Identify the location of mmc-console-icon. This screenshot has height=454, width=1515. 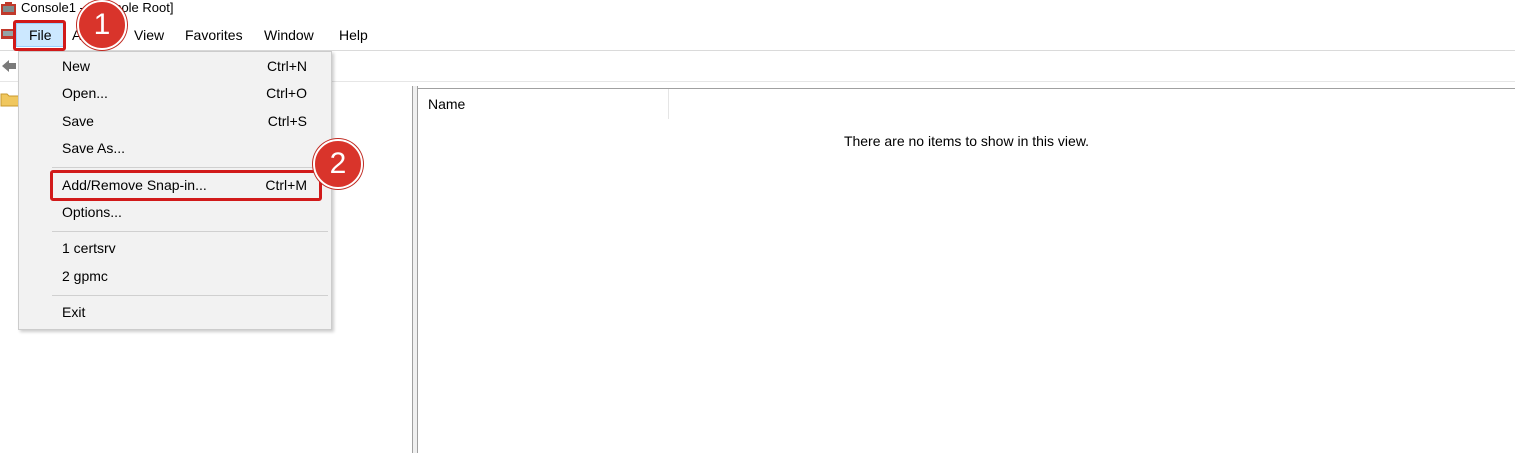
(8, 8).